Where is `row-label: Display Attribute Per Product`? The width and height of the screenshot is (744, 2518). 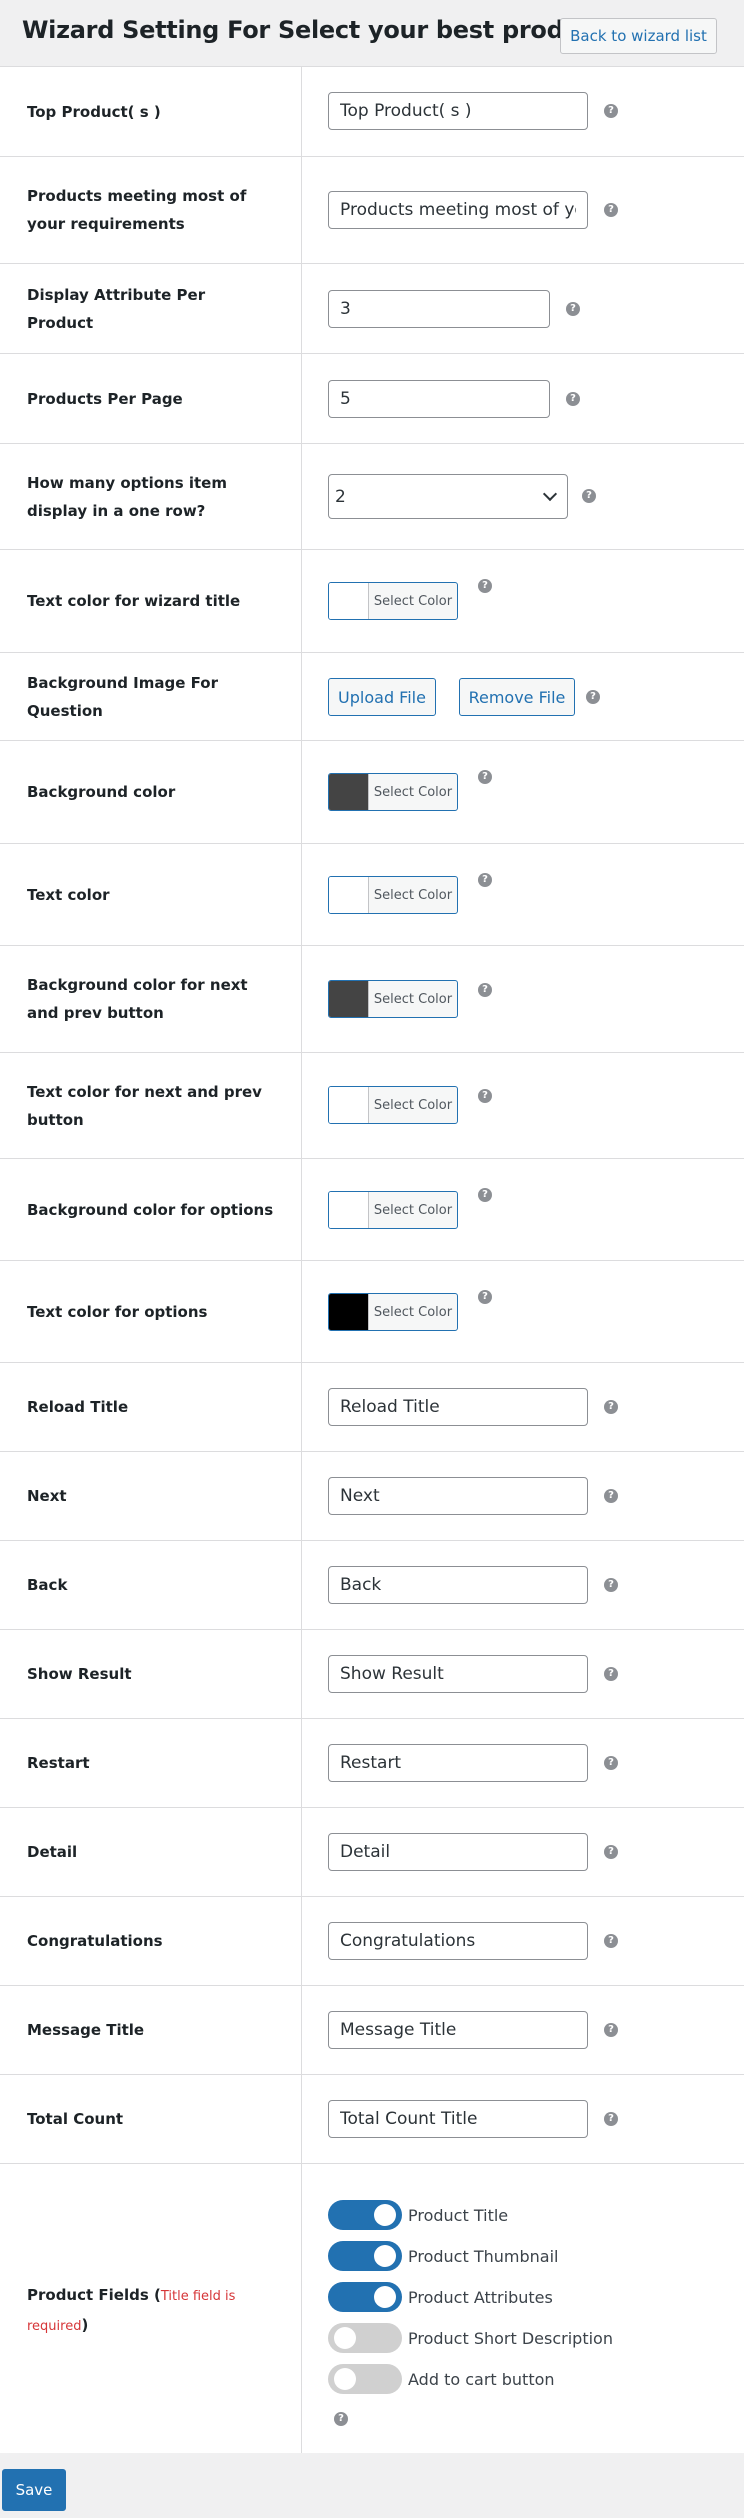 row-label: Display Attribute Per Product is located at coordinates (151, 308).